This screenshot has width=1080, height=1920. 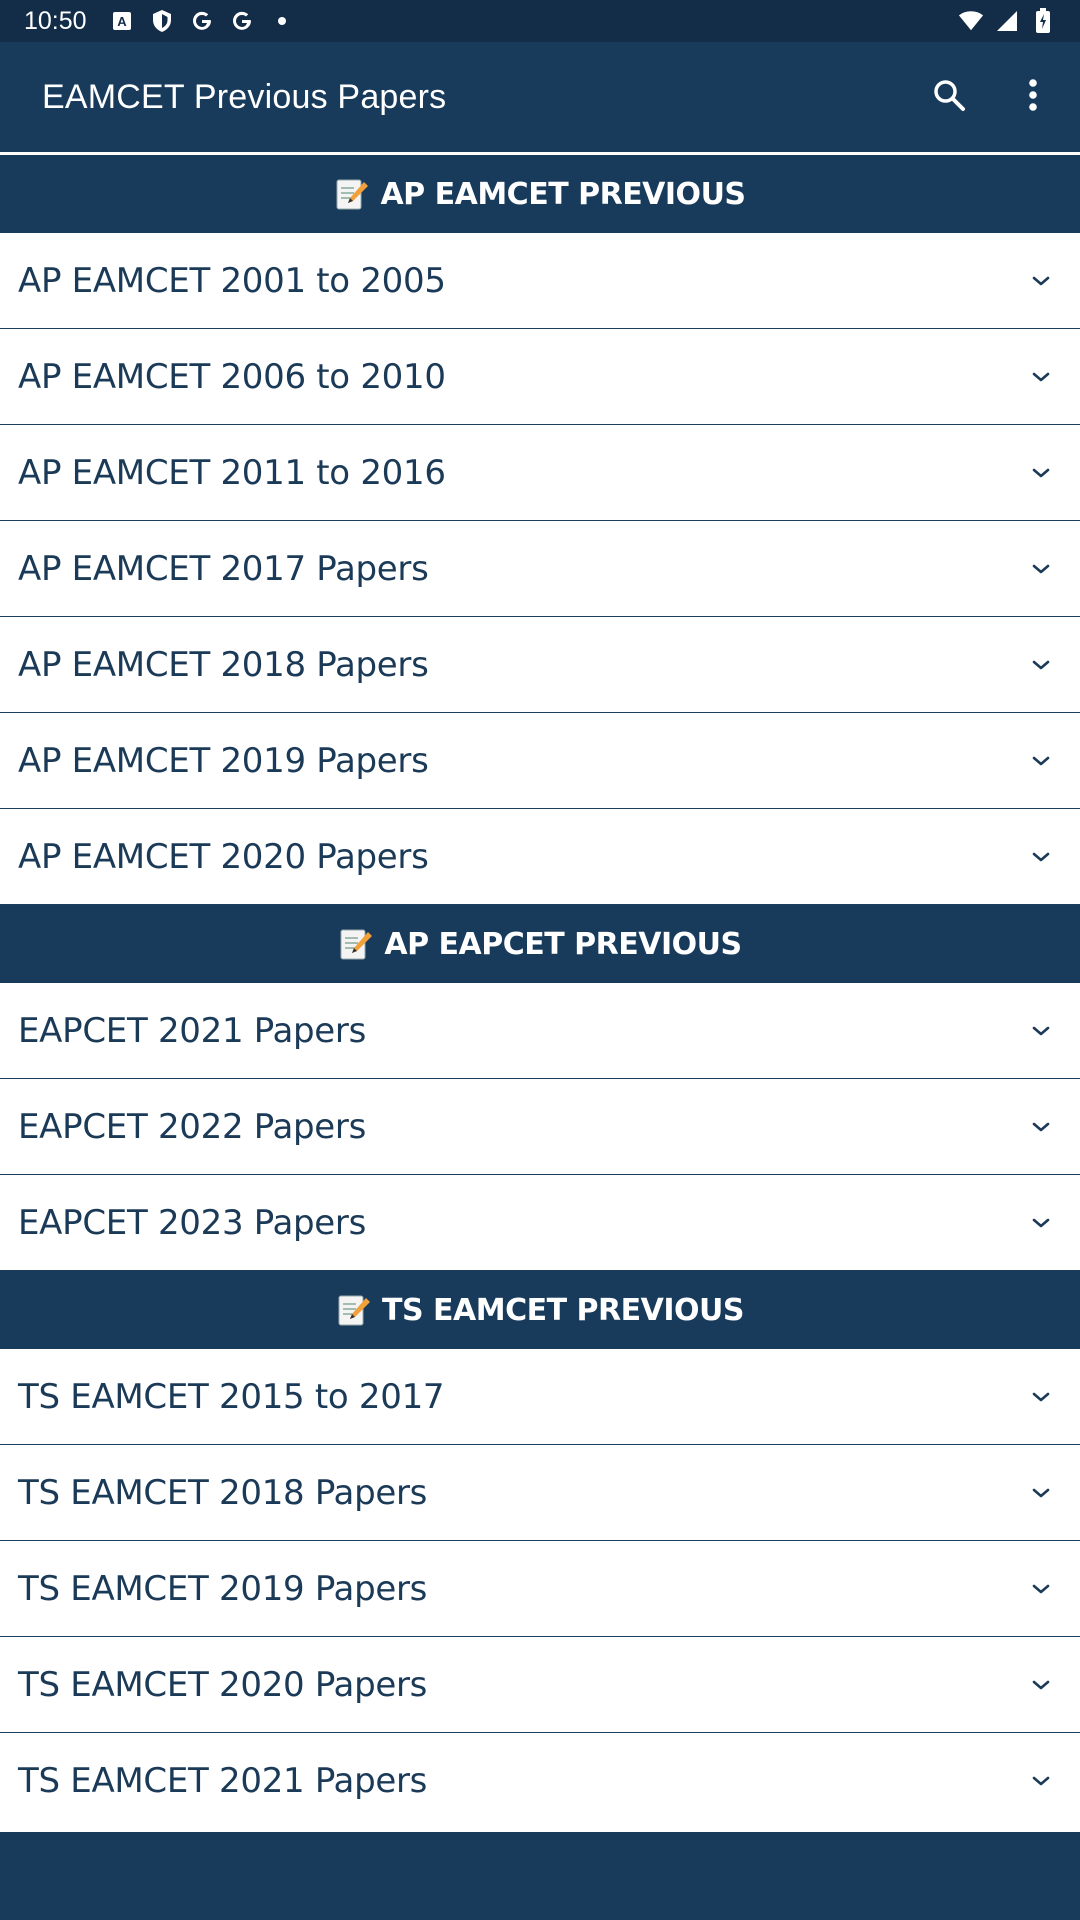 What do you see at coordinates (540, 21) in the screenshot?
I see `status-bar: 10:50 A` at bounding box center [540, 21].